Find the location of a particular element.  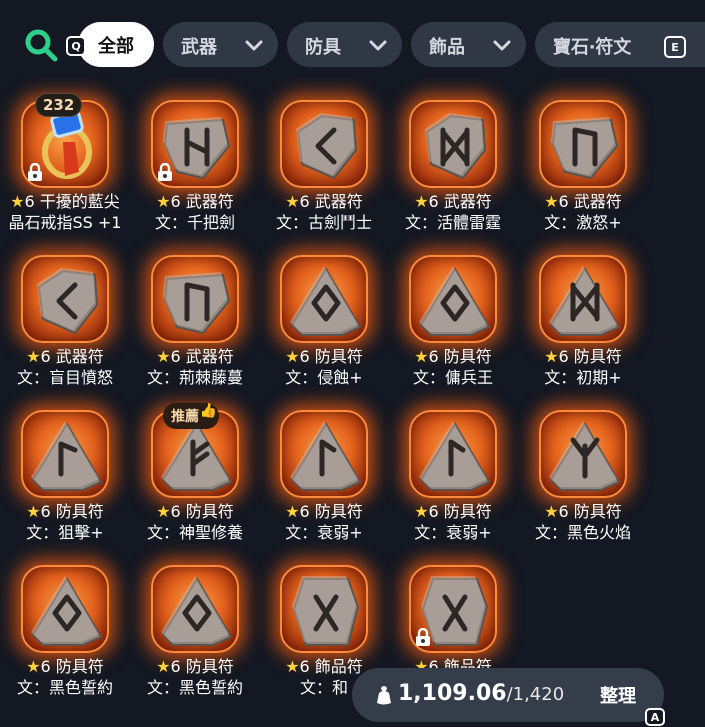

inventory-weight-bar: 1,109.06/1,420 整理 is located at coordinates (508, 695).